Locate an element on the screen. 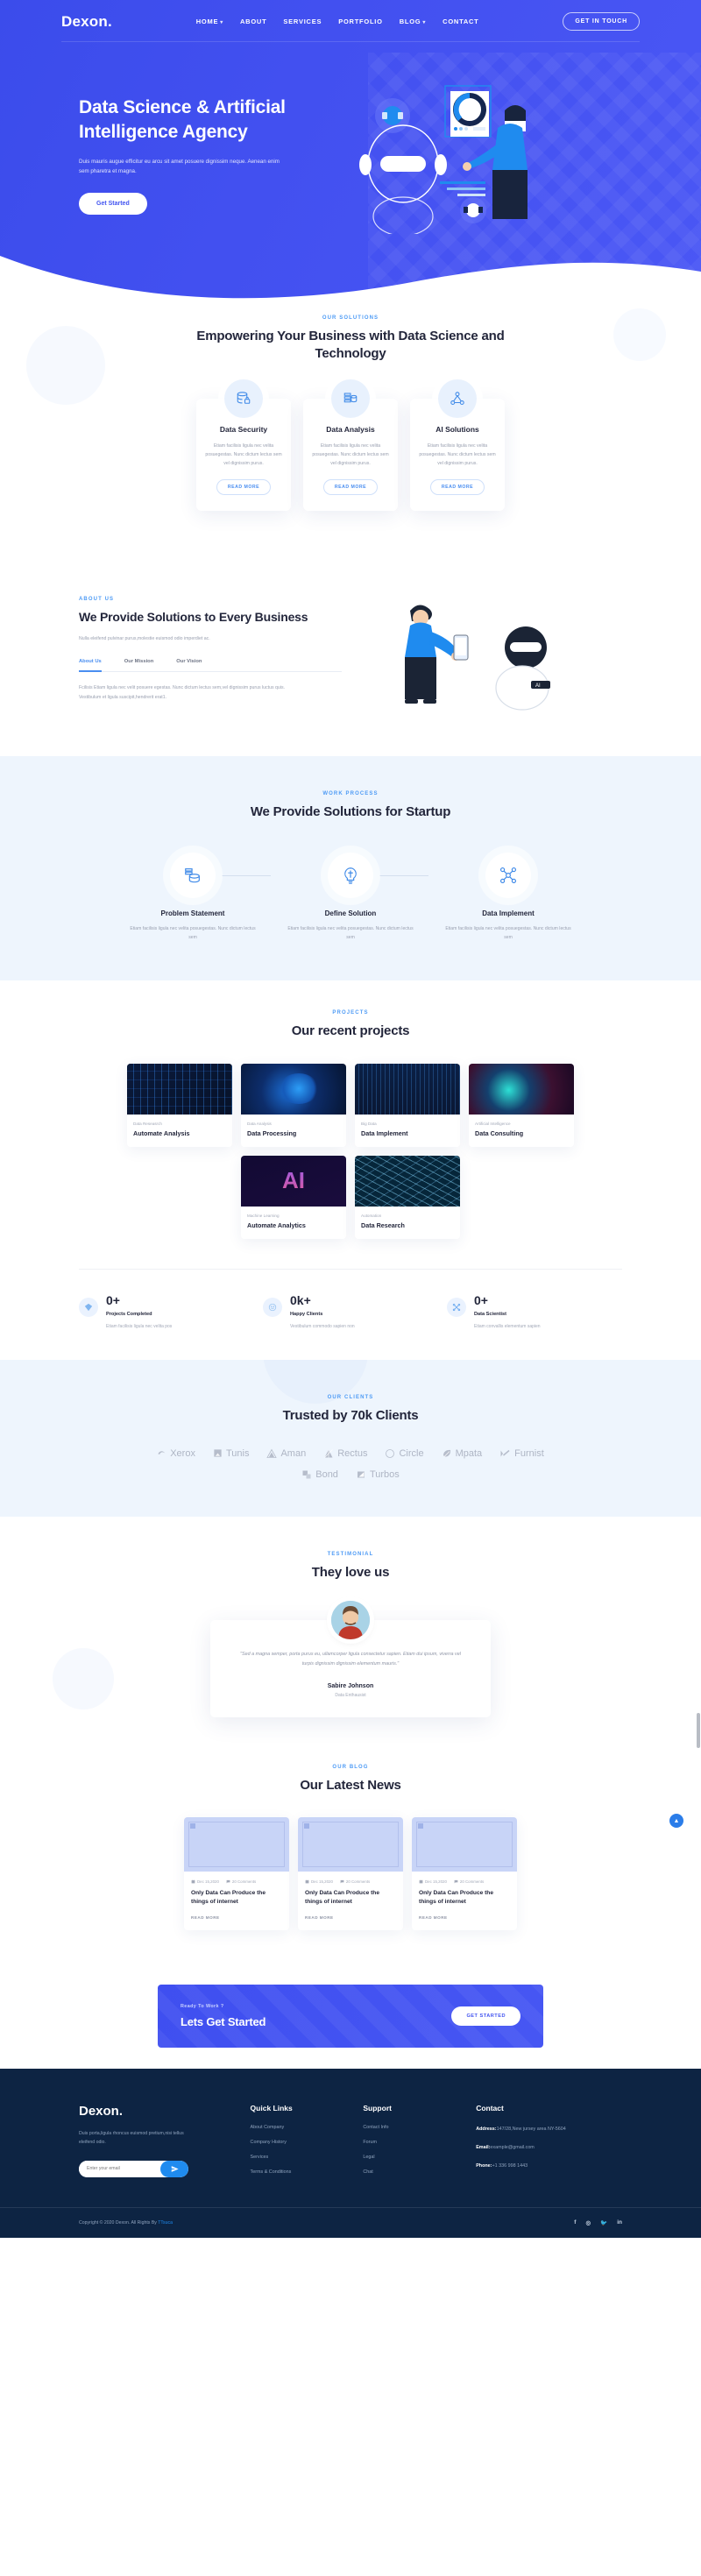  project-card: Artificial Intelligence Data Consulting is located at coordinates (521, 1105).